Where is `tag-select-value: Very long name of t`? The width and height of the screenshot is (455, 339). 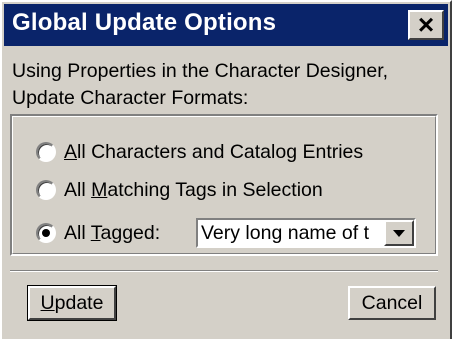
tag-select-value: Very long name of t is located at coordinates (285, 233).